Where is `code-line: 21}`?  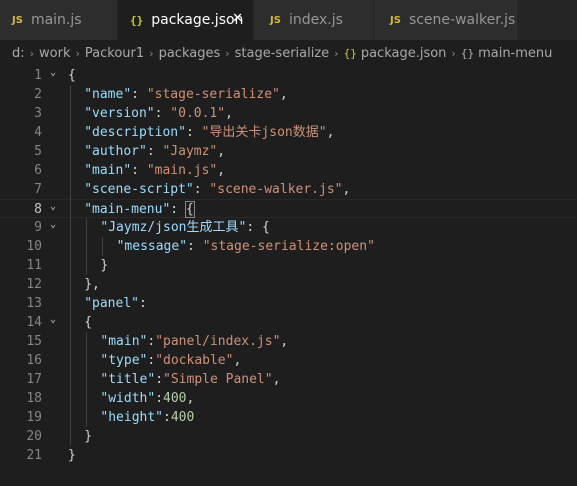
code-line: 21} is located at coordinates (288, 455).